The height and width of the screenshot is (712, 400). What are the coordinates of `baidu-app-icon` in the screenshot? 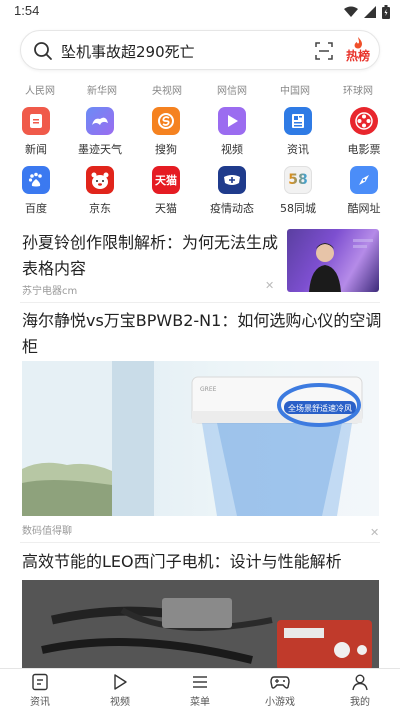 It's located at (36, 180).